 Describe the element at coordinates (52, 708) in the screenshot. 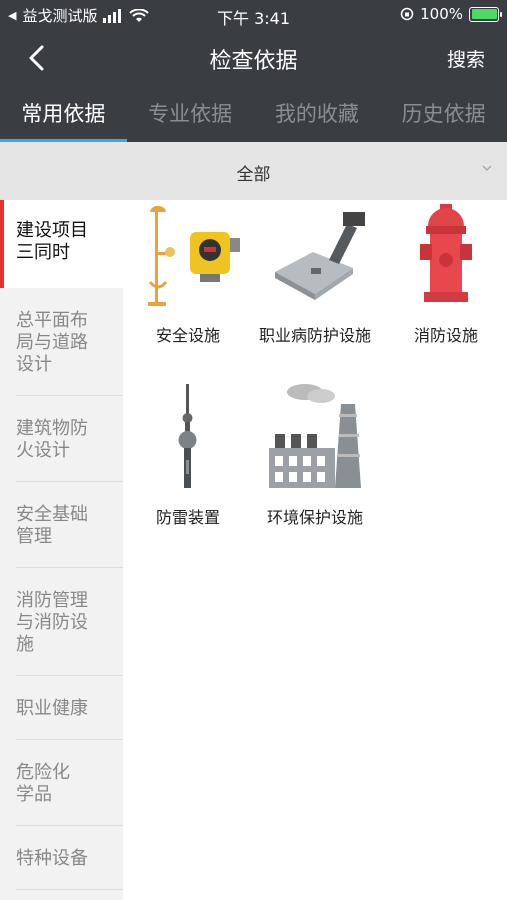

I see `sidebar-item-label: 职业健康` at that location.